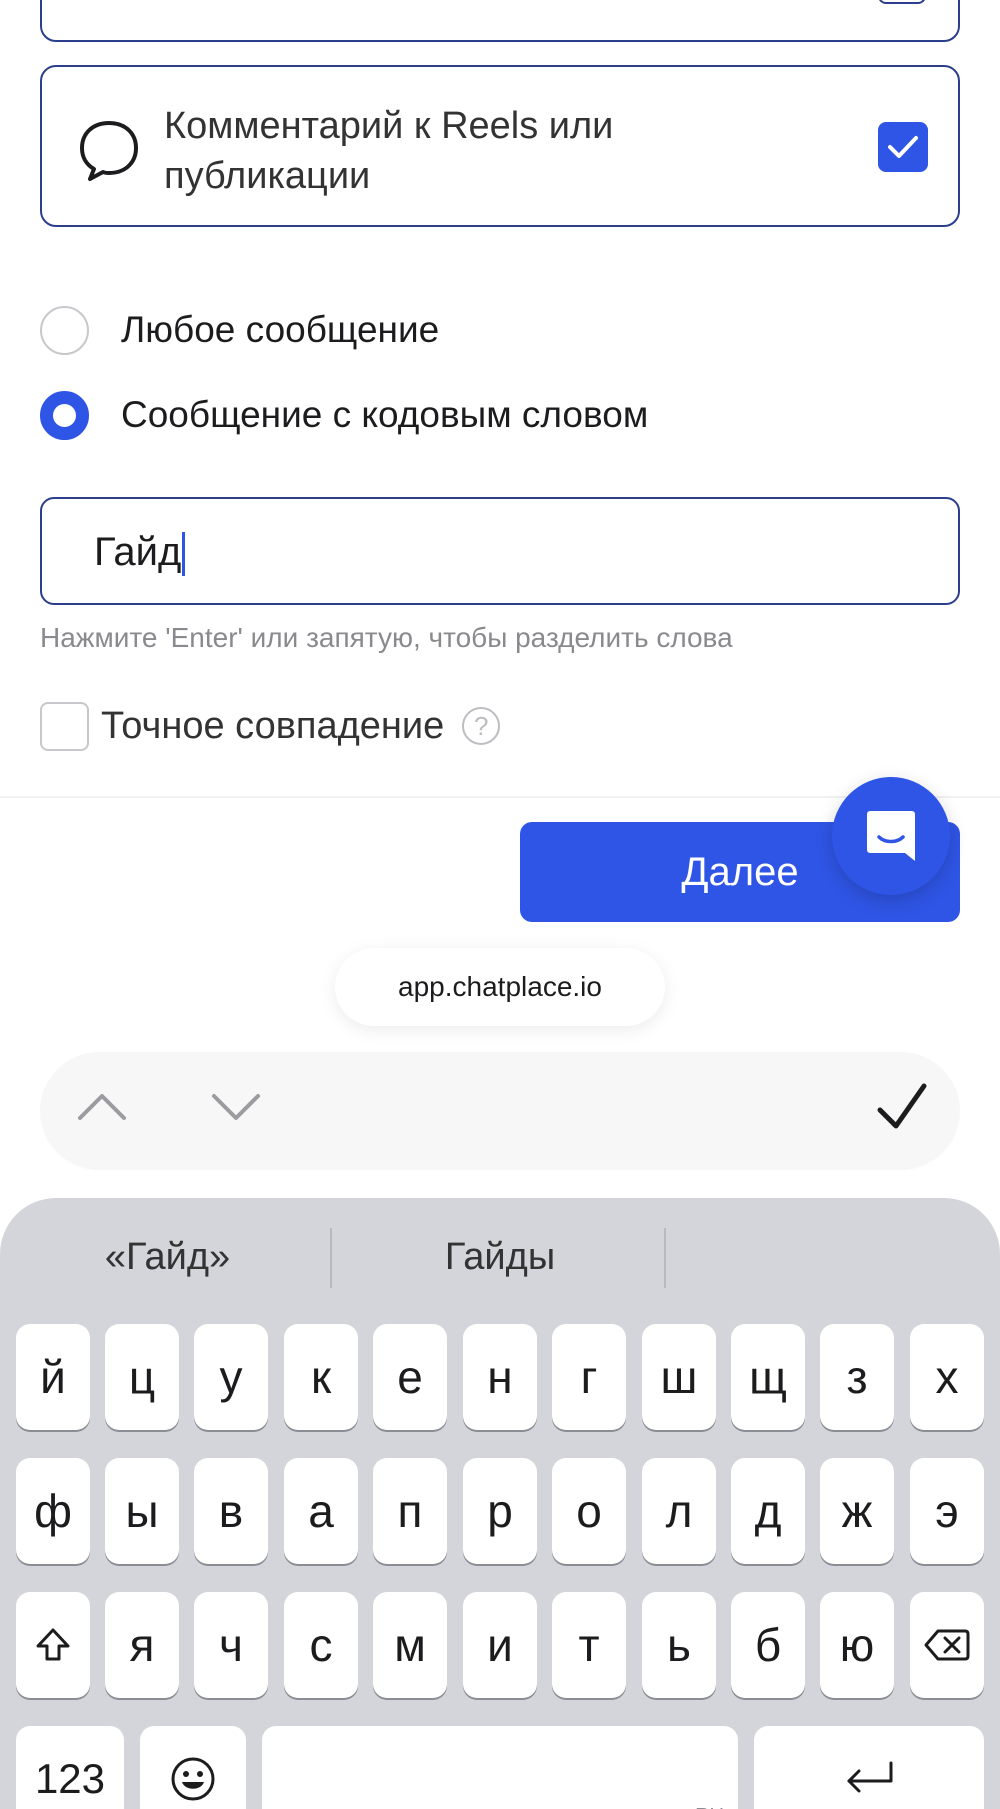 The height and width of the screenshot is (1809, 1000). Describe the element at coordinates (500, 551) in the screenshot. I see `keyword-input: Гайд` at that location.